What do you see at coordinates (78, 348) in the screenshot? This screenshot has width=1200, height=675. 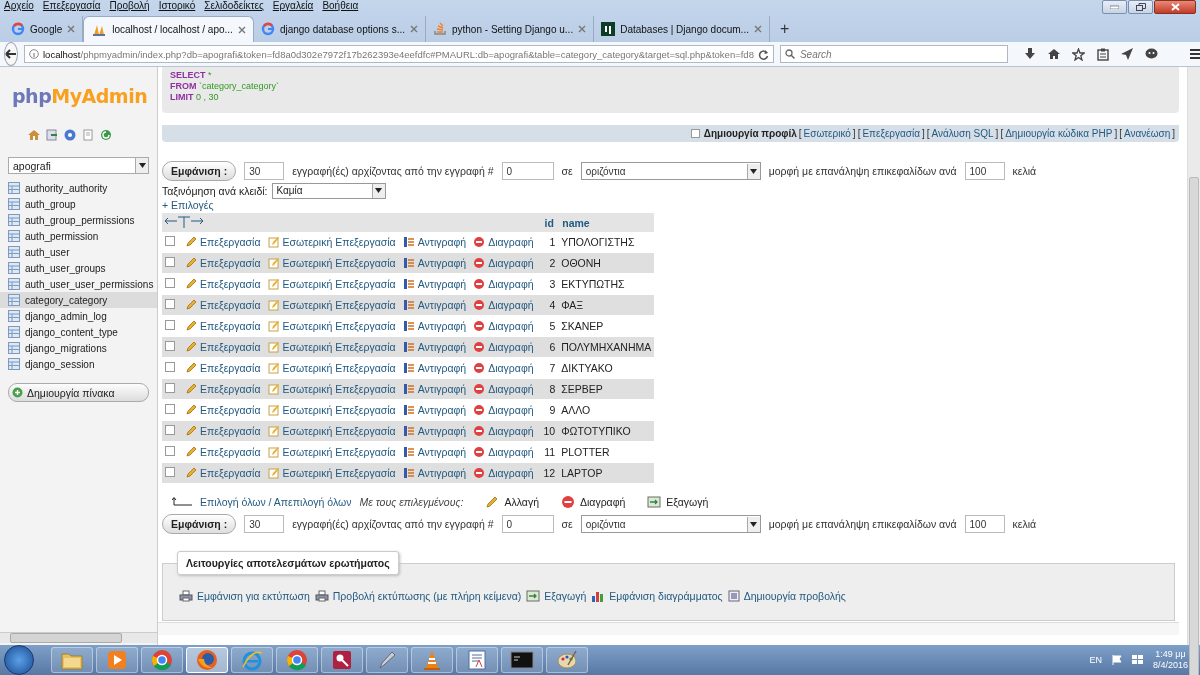 I see `table-item: django_migrations` at bounding box center [78, 348].